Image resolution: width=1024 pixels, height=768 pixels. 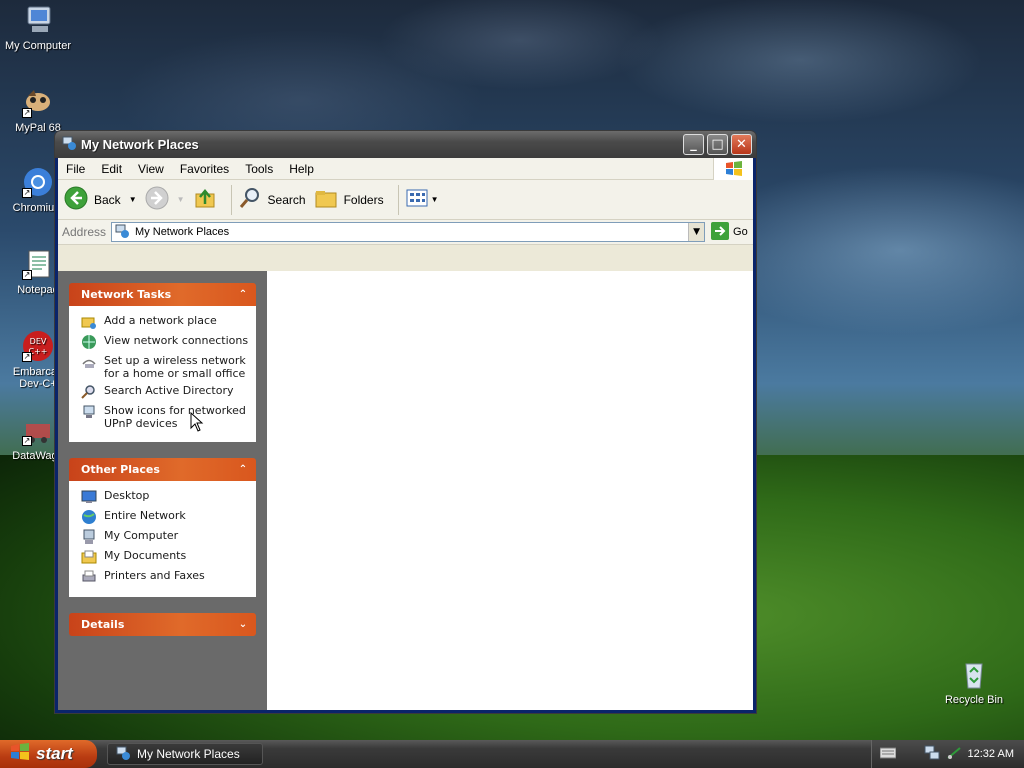 I want to click on my-computer-icon, so click(x=89, y=537).